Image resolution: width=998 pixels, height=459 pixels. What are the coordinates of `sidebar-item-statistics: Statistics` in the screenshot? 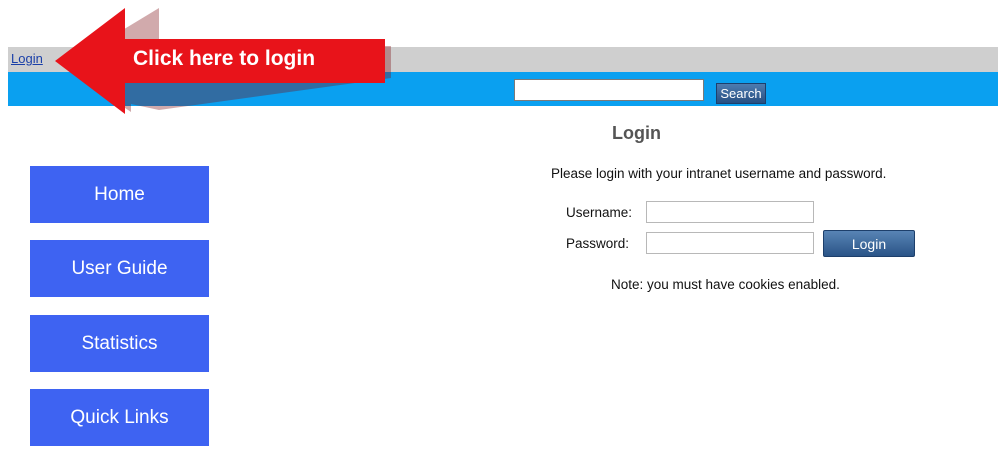 It's located at (119, 343).